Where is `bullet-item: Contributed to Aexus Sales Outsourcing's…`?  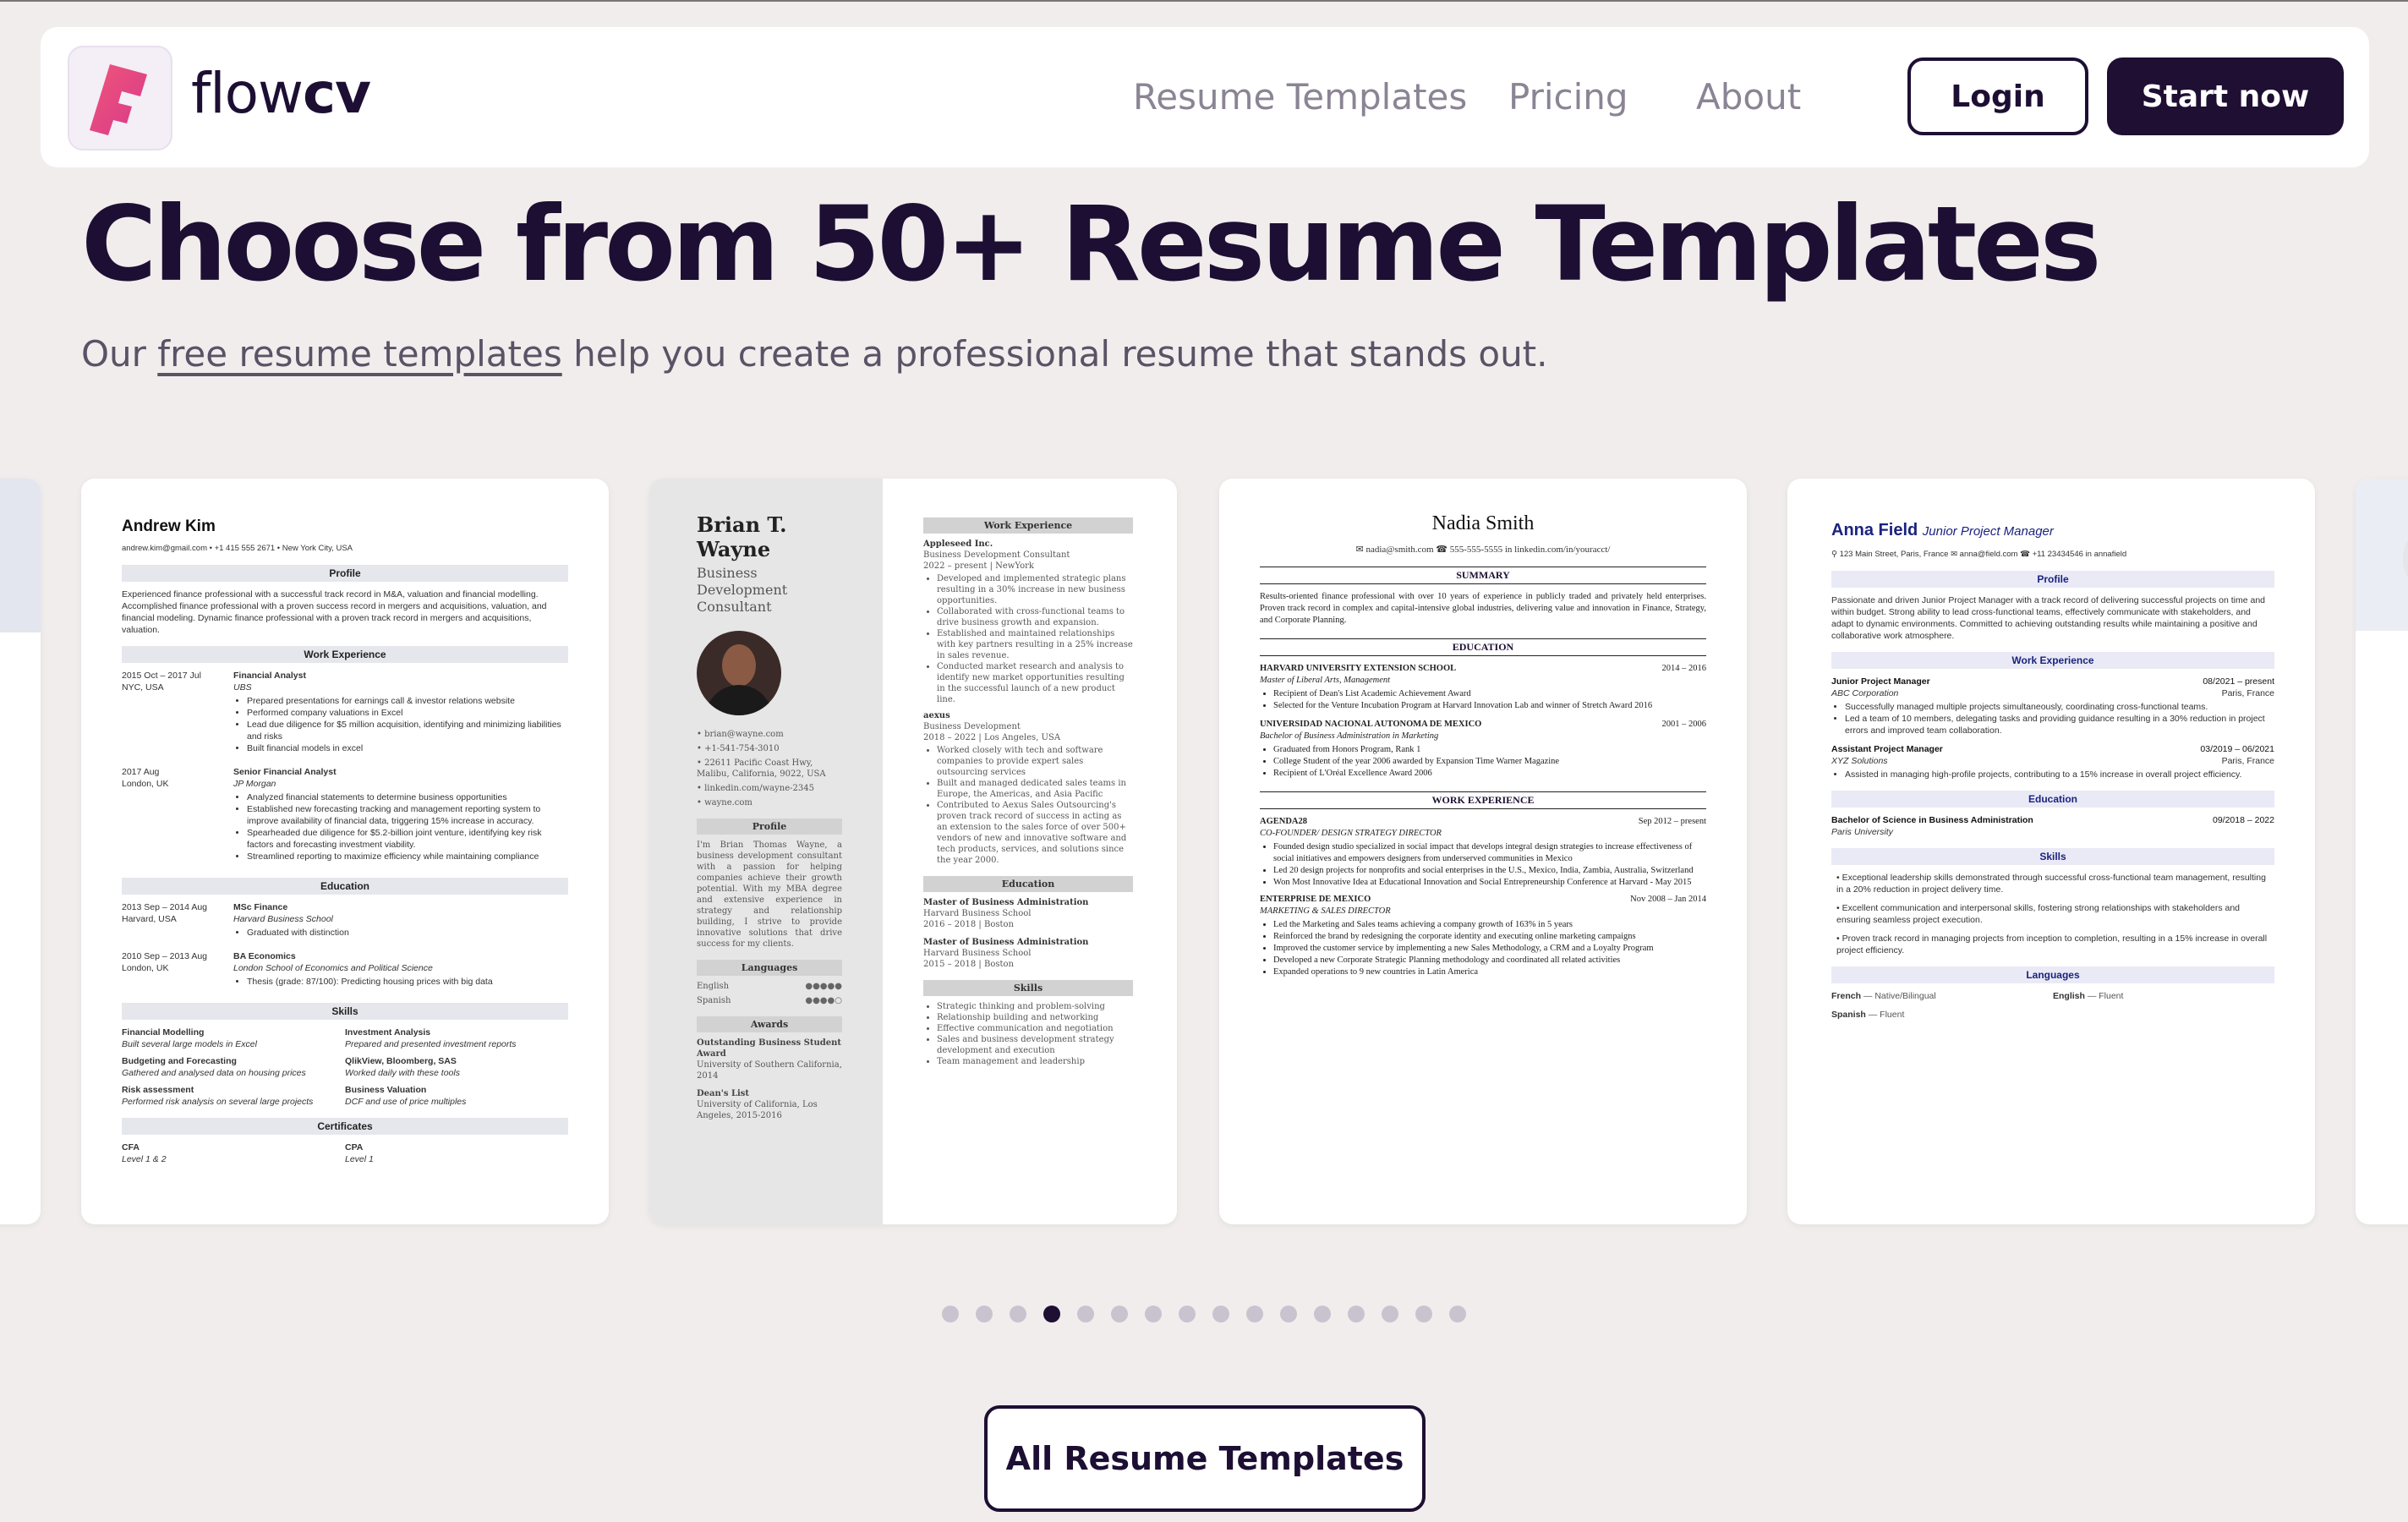
bullet-item: Contributed to Aexus Sales Outsourcing's… is located at coordinates (1035, 833).